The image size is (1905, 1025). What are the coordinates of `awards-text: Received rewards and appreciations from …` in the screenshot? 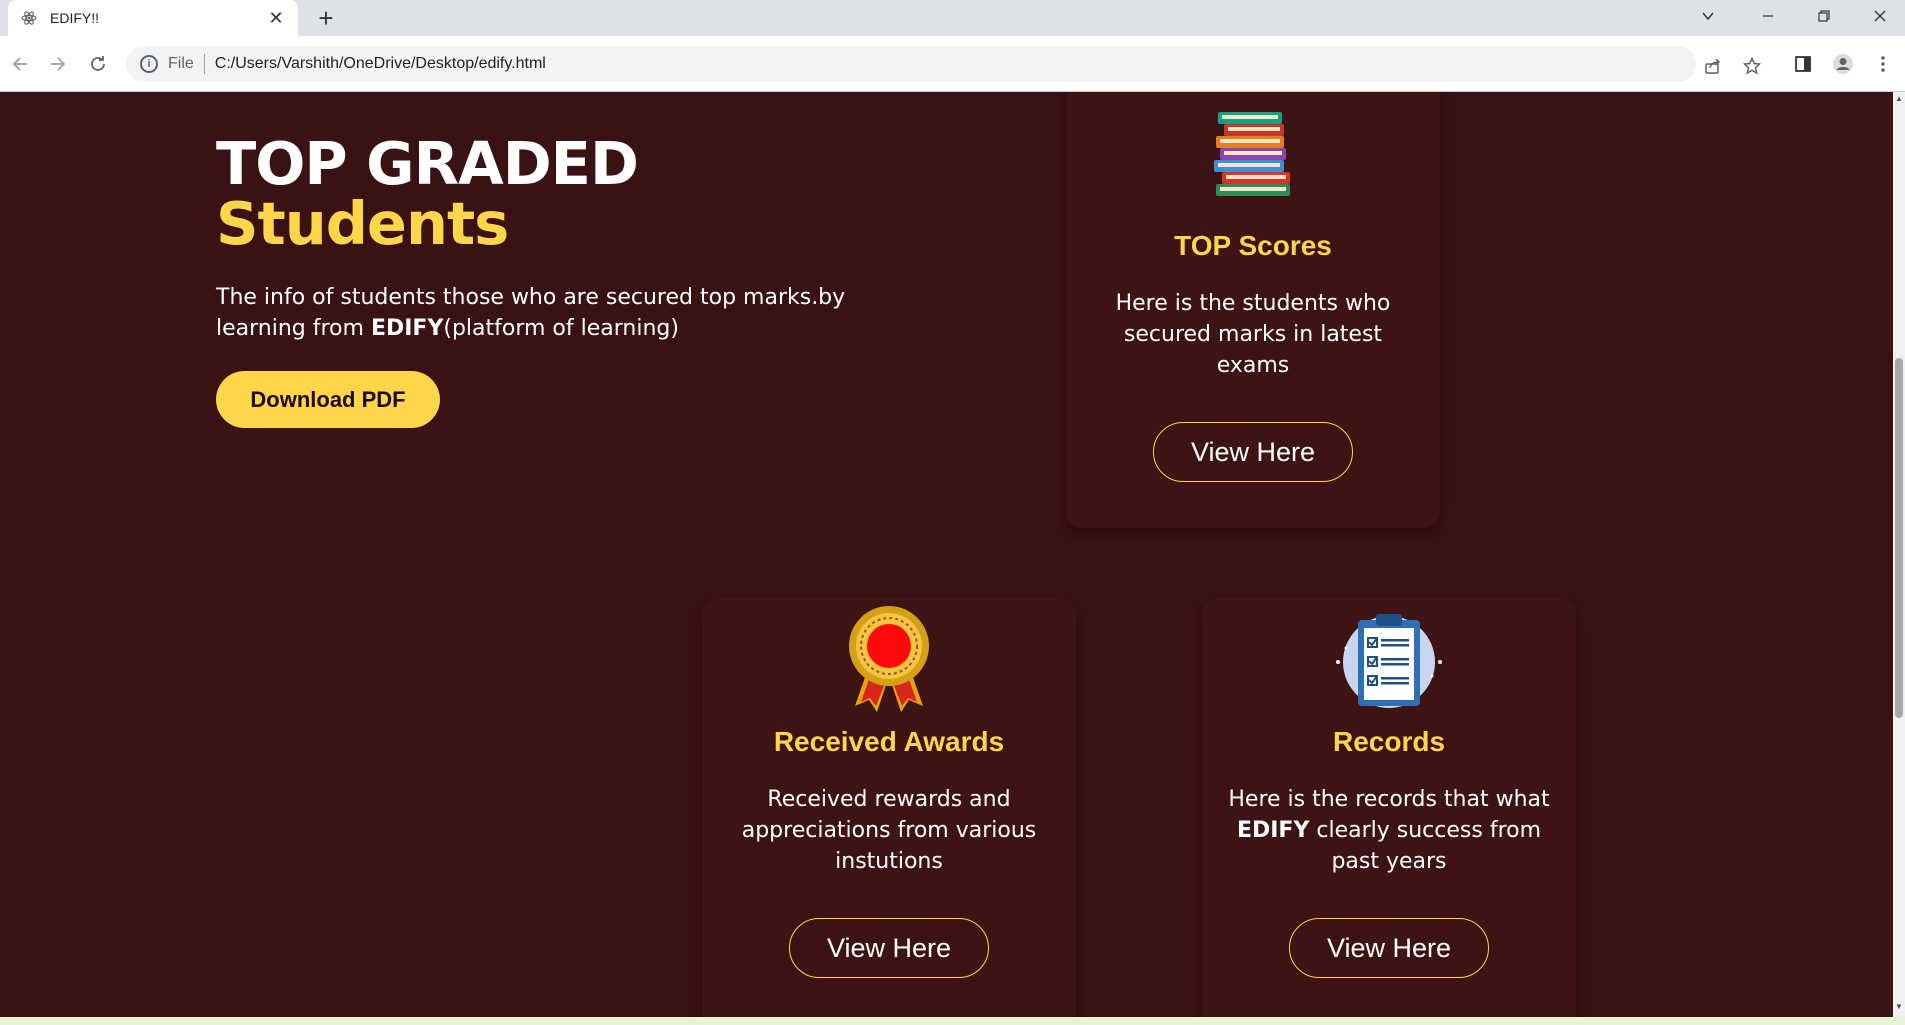 It's located at (889, 830).